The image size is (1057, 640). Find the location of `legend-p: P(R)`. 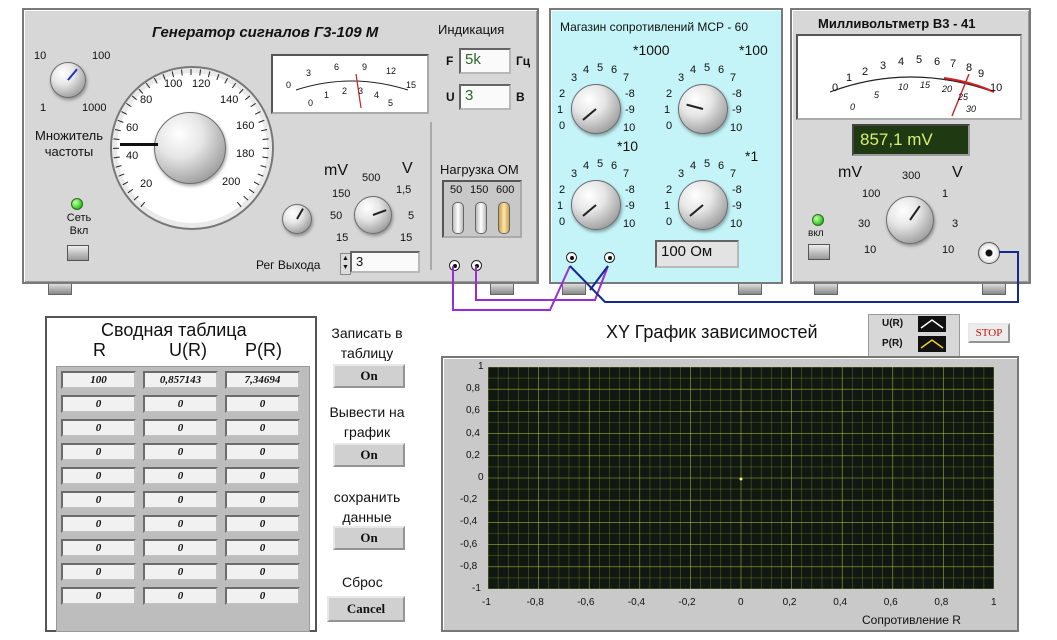

legend-p: P(R) is located at coordinates (892, 343).